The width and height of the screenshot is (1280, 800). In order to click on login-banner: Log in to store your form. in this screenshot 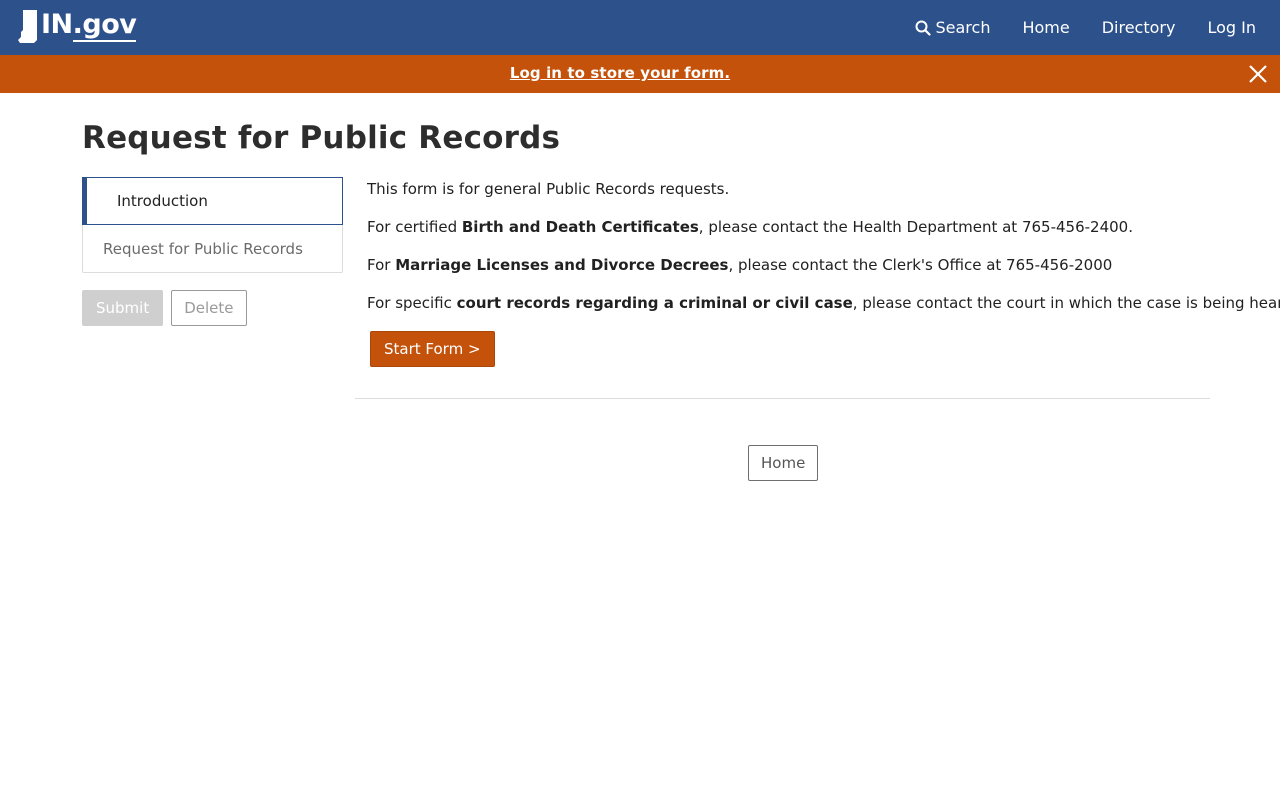, I will do `click(640, 74)`.